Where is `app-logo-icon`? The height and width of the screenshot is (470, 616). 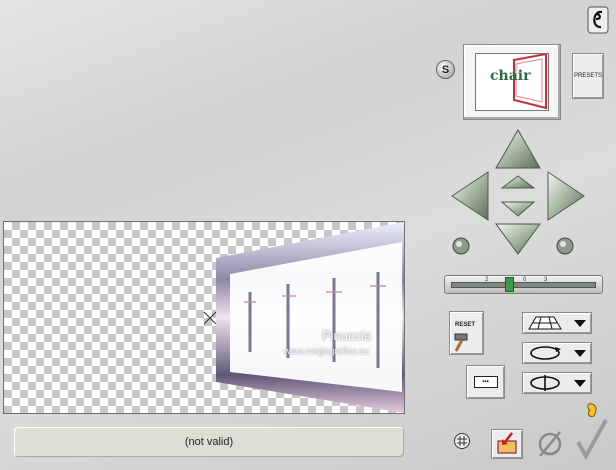 app-logo-icon is located at coordinates (598, 20).